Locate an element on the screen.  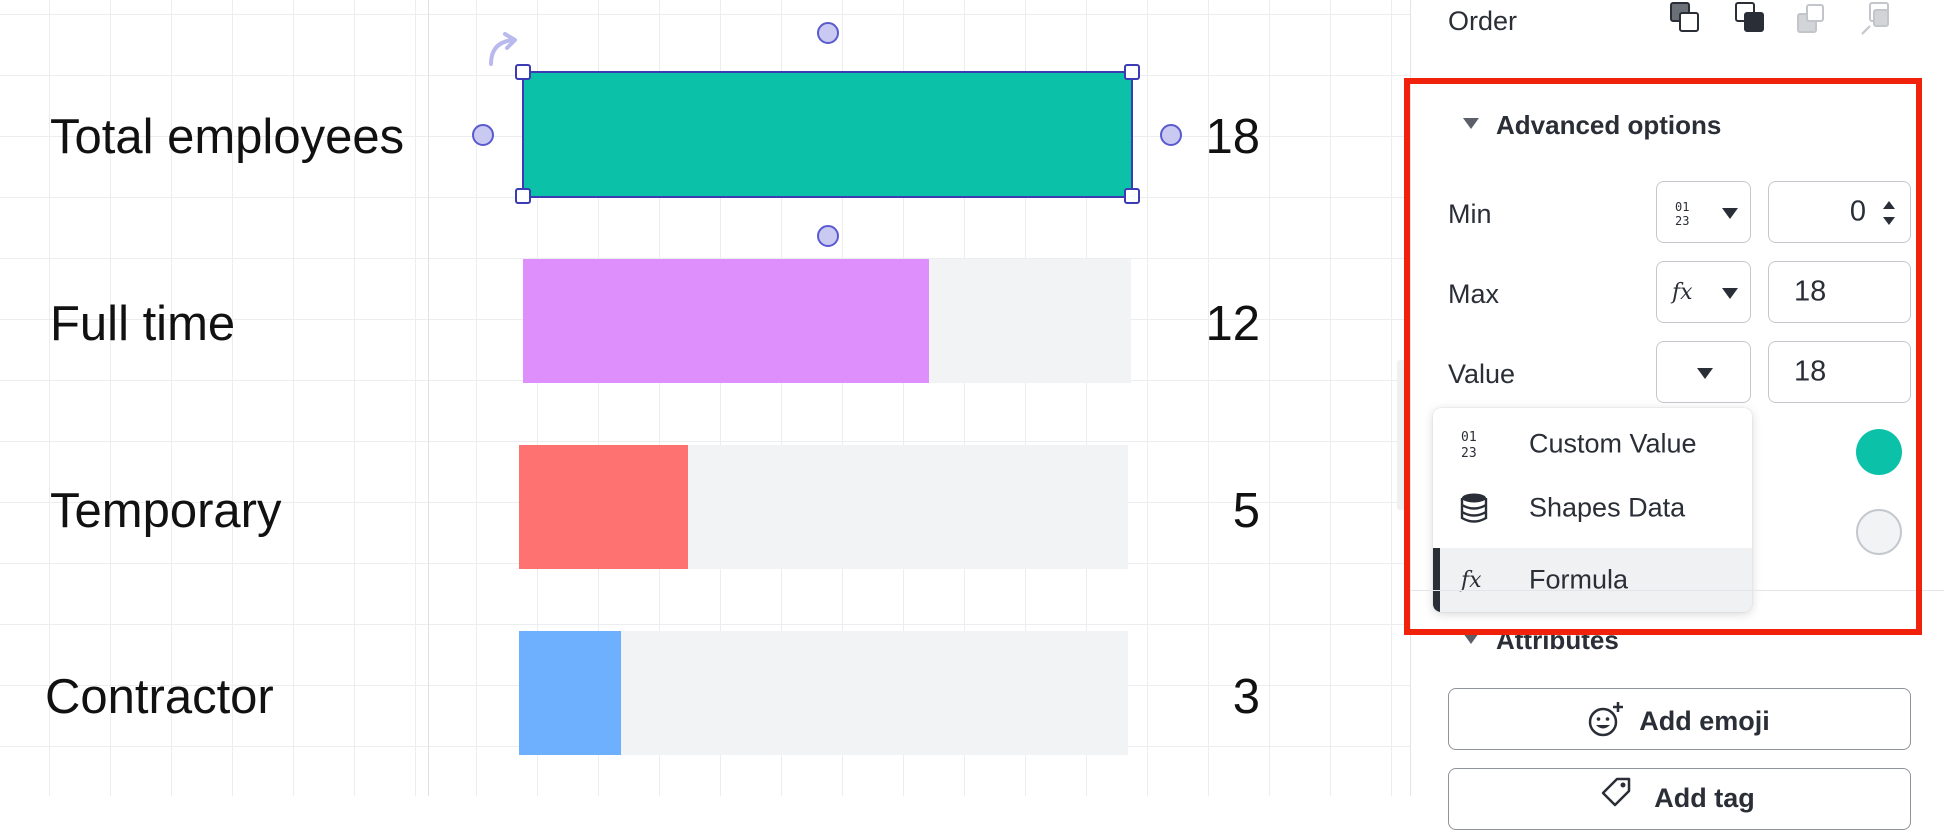
connection-point-left is located at coordinates (483, 135).